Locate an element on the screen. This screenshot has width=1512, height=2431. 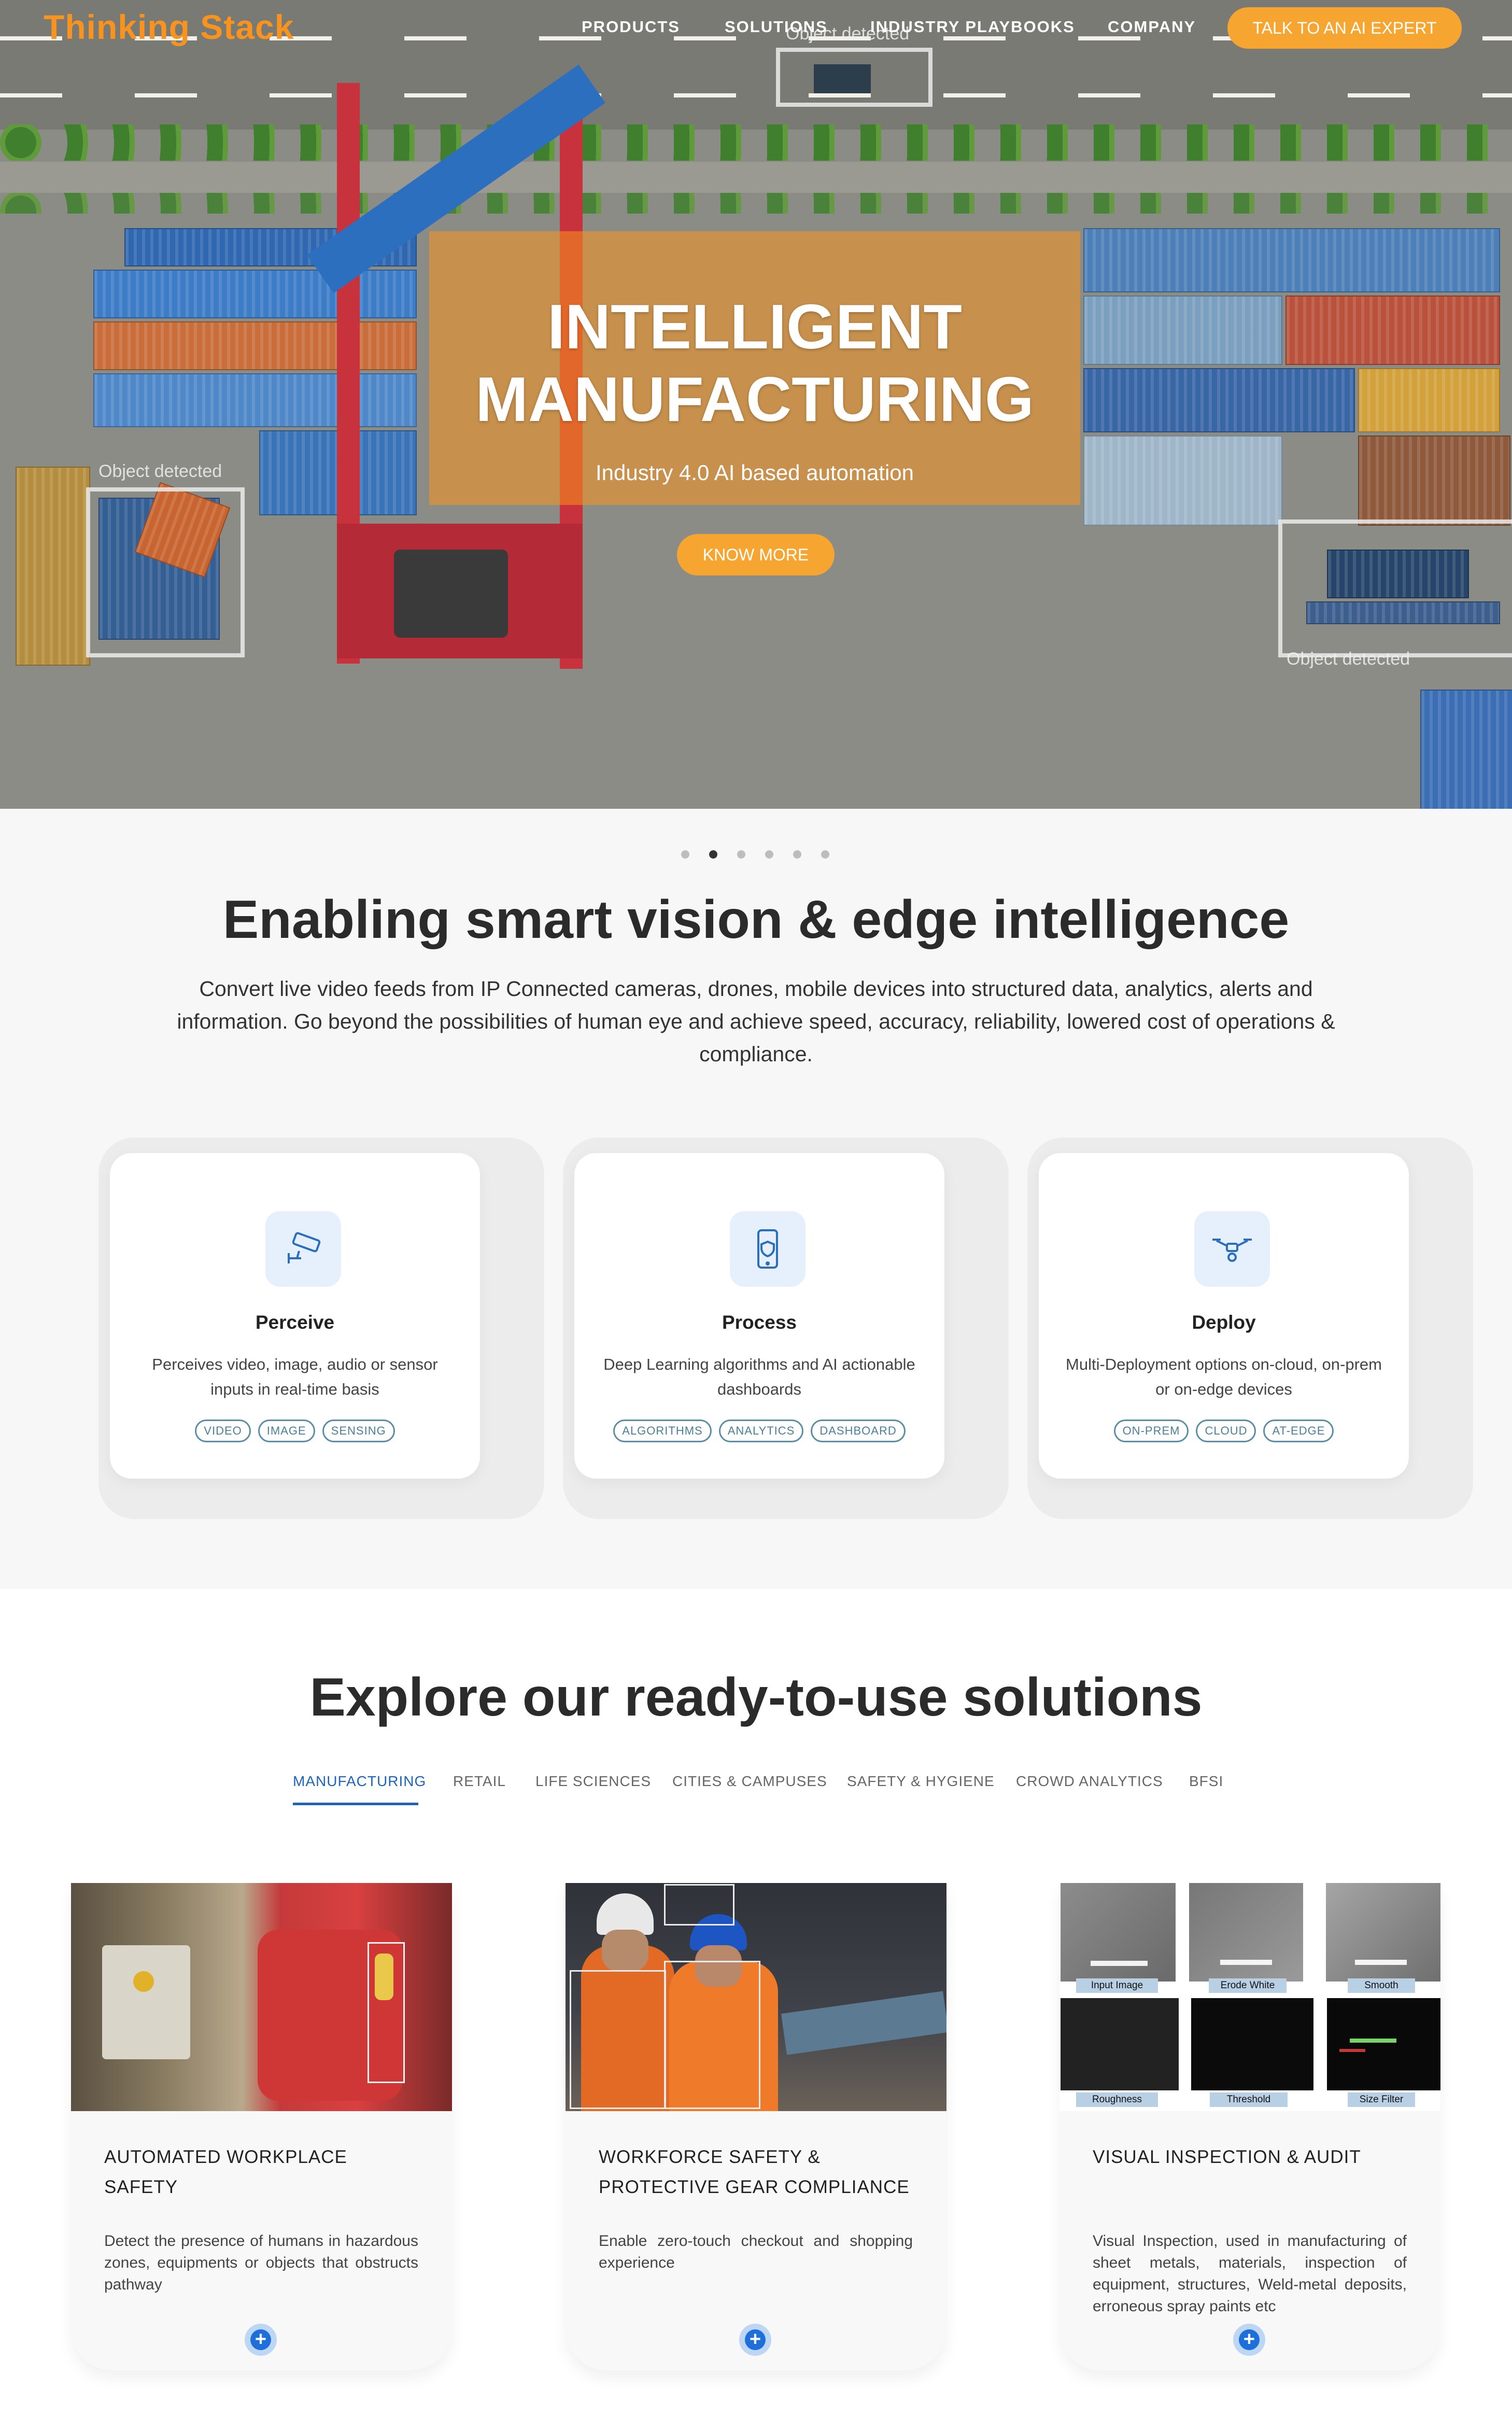
hero-title: INTELLIGENT MANUFACTURING is located at coordinates (754, 362).